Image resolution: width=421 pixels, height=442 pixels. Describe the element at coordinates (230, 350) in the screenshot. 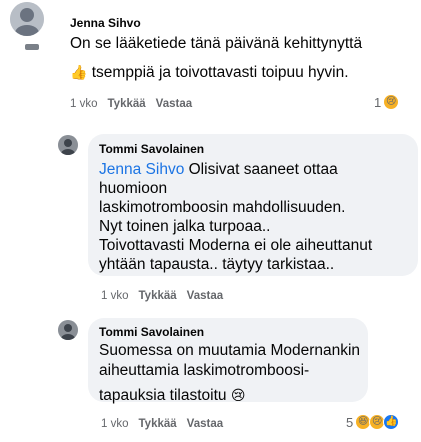

I see `comment-text-line: Suomessa on muutamia Modernankin` at that location.